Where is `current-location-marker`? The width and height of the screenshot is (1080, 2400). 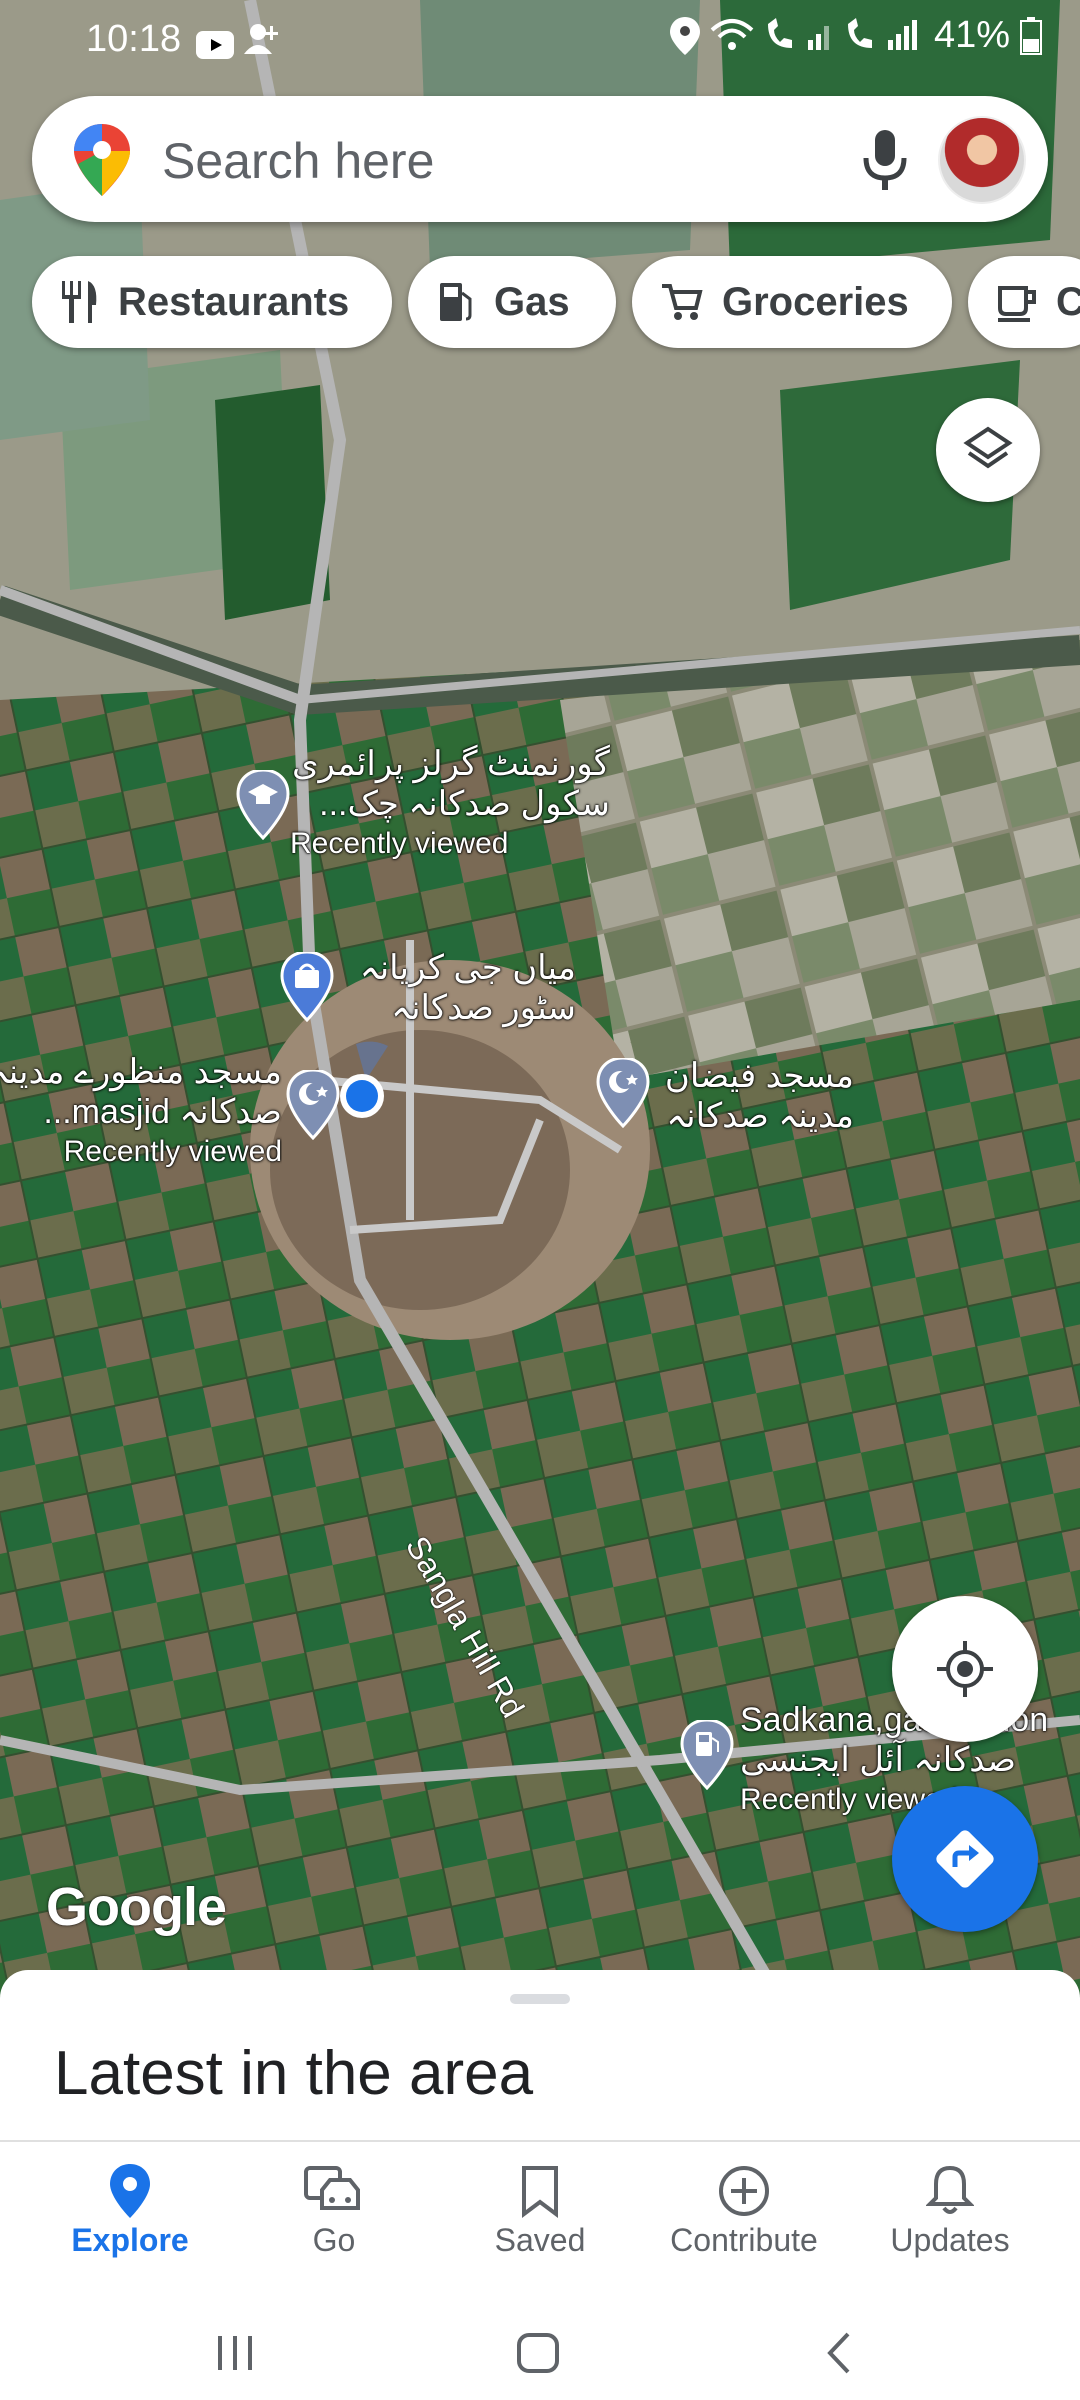
current-location-marker is located at coordinates (364, 1079).